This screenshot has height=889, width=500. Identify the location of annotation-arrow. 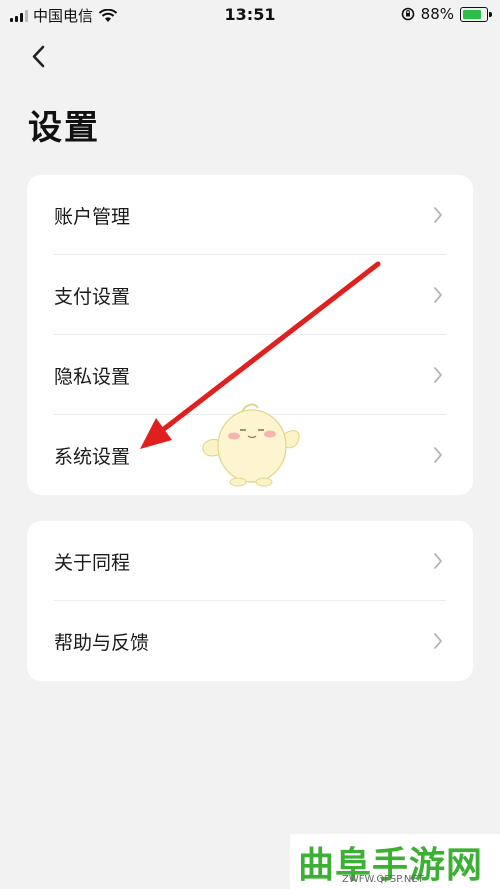
(260, 355).